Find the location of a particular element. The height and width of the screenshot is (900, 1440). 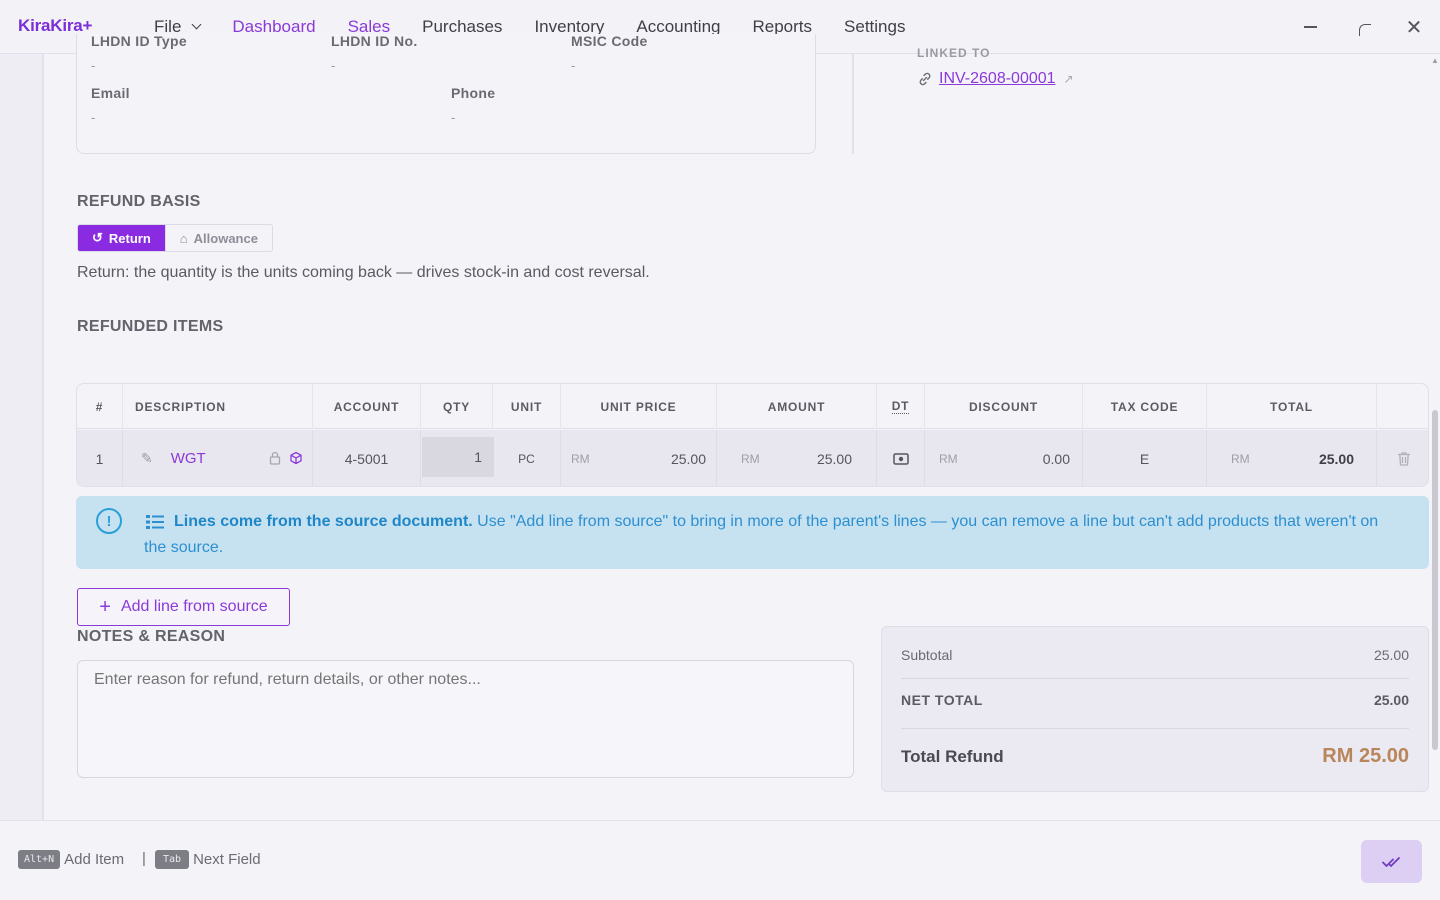

subtotal-label: Subtotal is located at coordinates (927, 655).